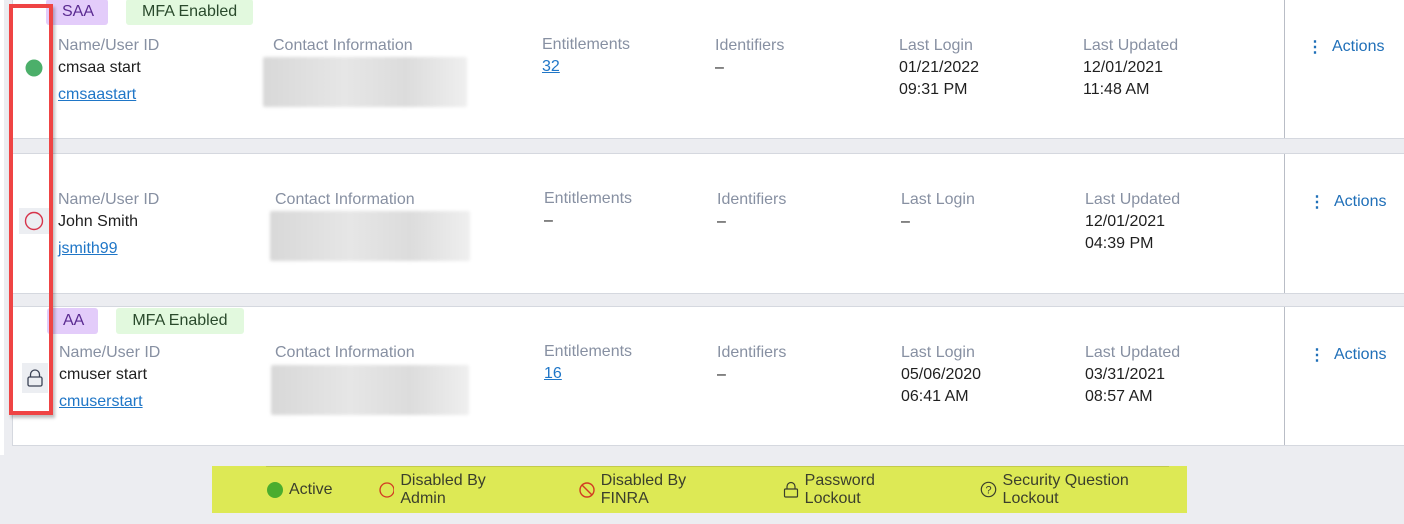  Describe the element at coordinates (588, 374) in the screenshot. I see `entitlements-link: 16` at that location.